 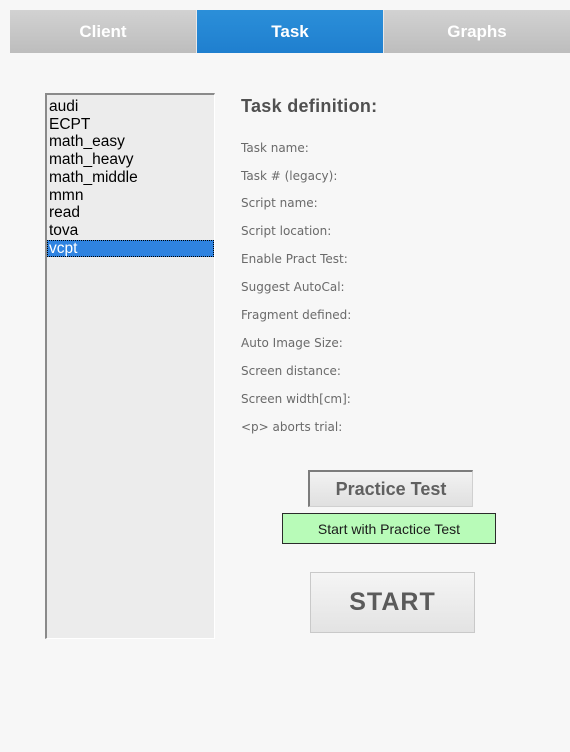 I want to click on start-button: START, so click(x=392, y=602).